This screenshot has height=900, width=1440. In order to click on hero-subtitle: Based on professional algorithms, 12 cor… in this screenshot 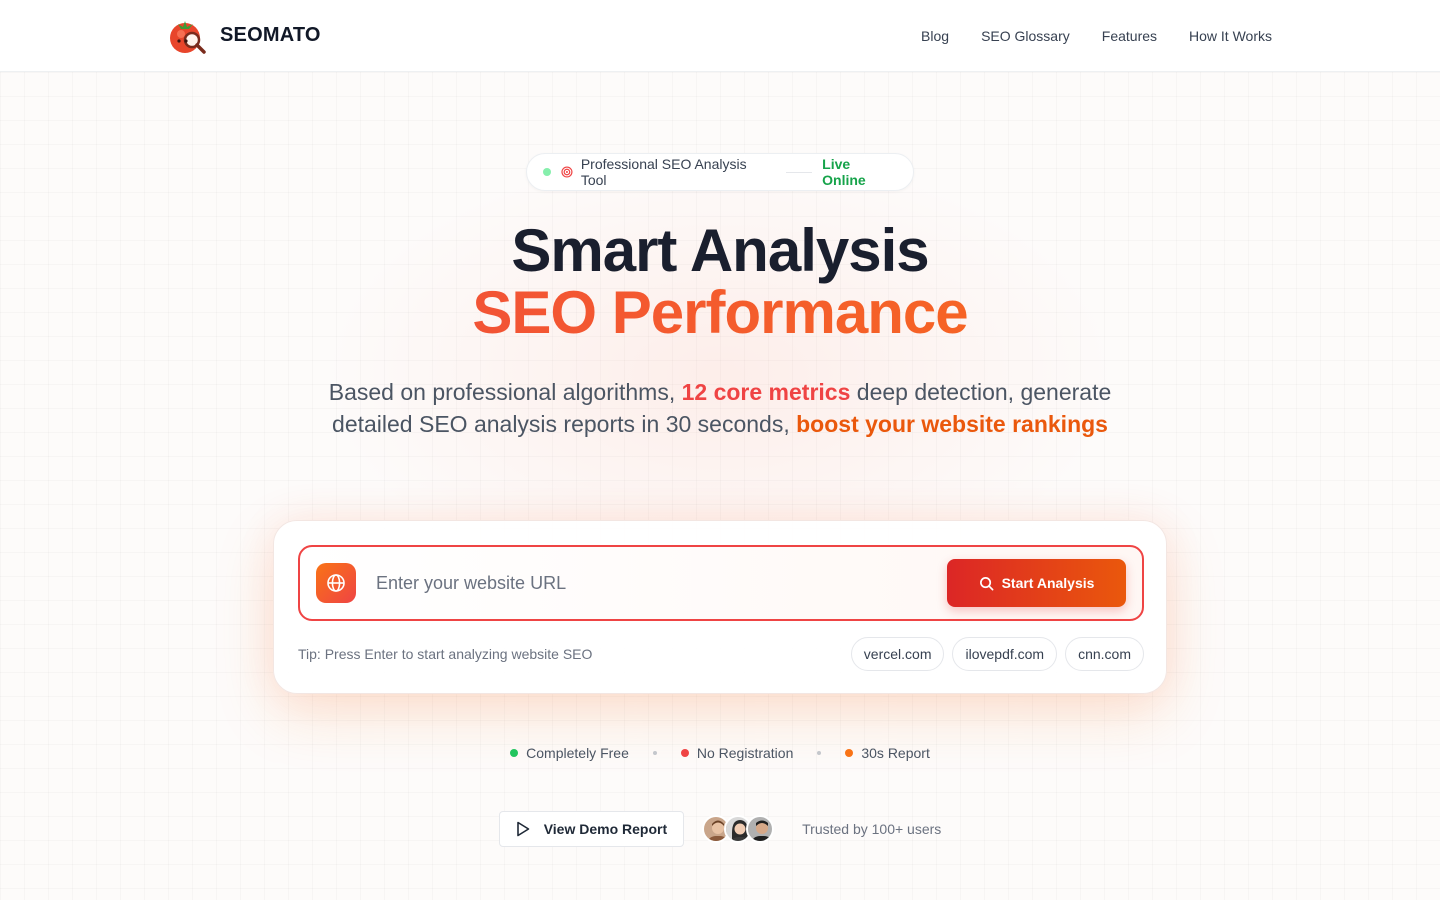, I will do `click(720, 408)`.